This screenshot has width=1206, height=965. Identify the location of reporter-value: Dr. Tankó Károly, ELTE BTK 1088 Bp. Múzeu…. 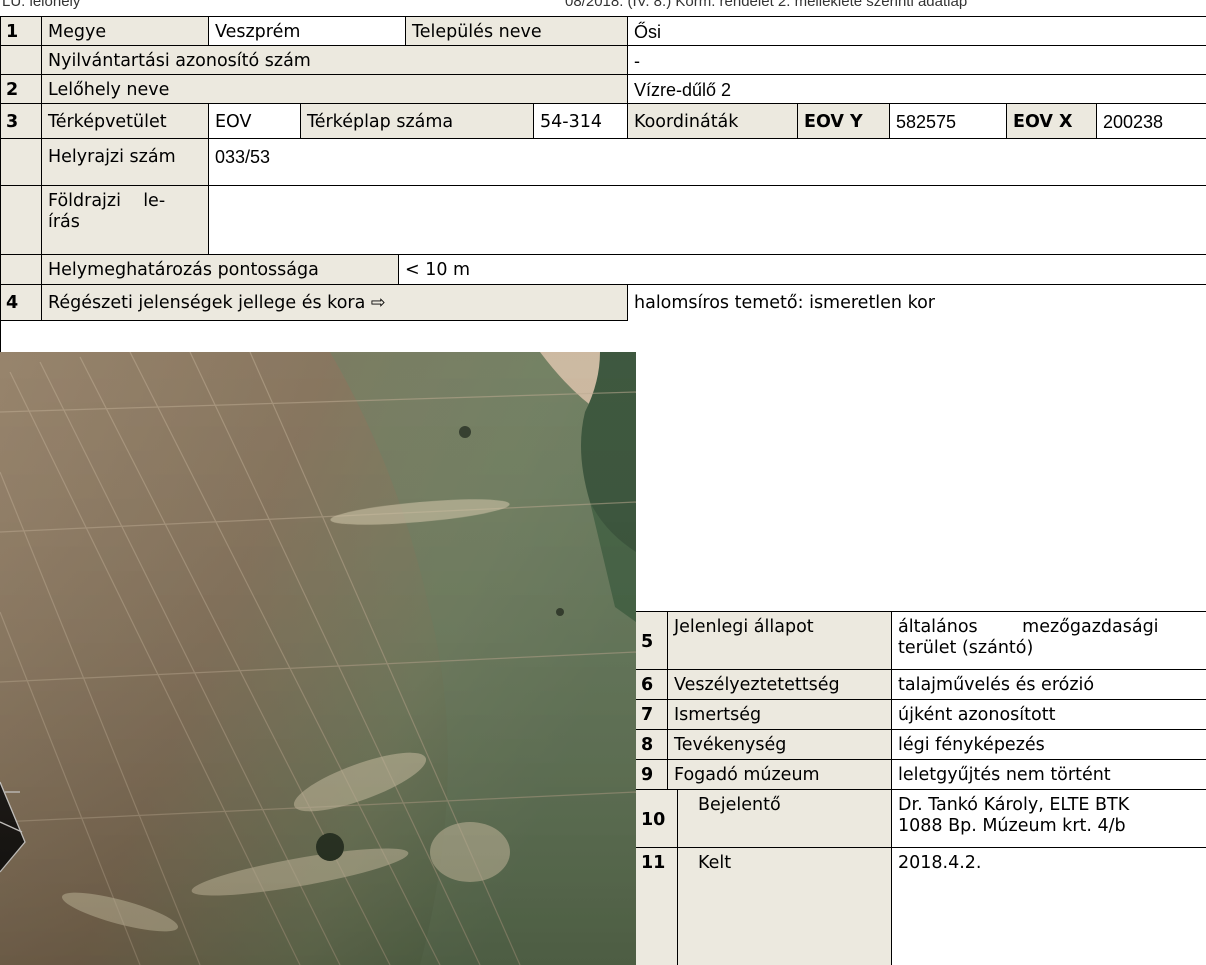
(1049, 819).